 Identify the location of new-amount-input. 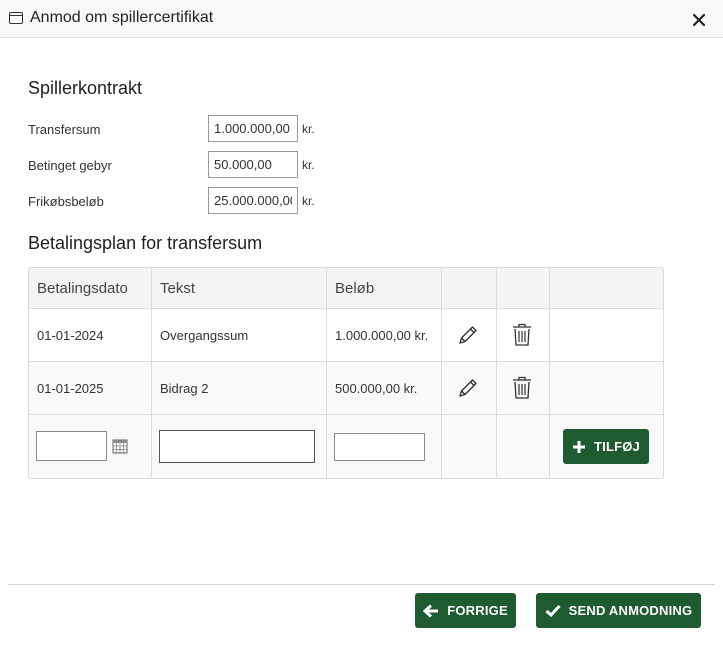
(379, 447).